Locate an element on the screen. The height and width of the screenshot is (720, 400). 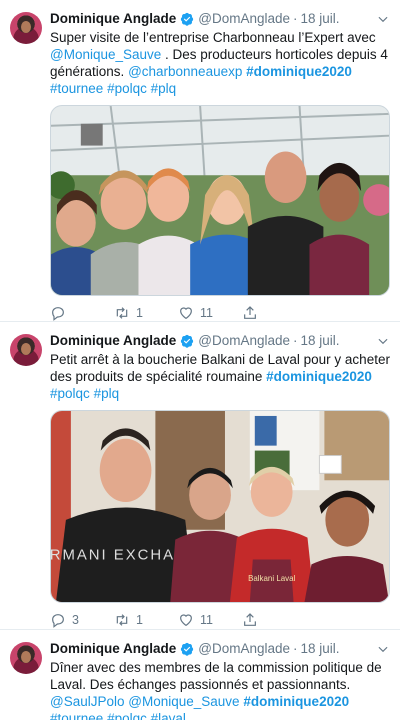
reply-button: 3 is located at coordinates (82, 620).